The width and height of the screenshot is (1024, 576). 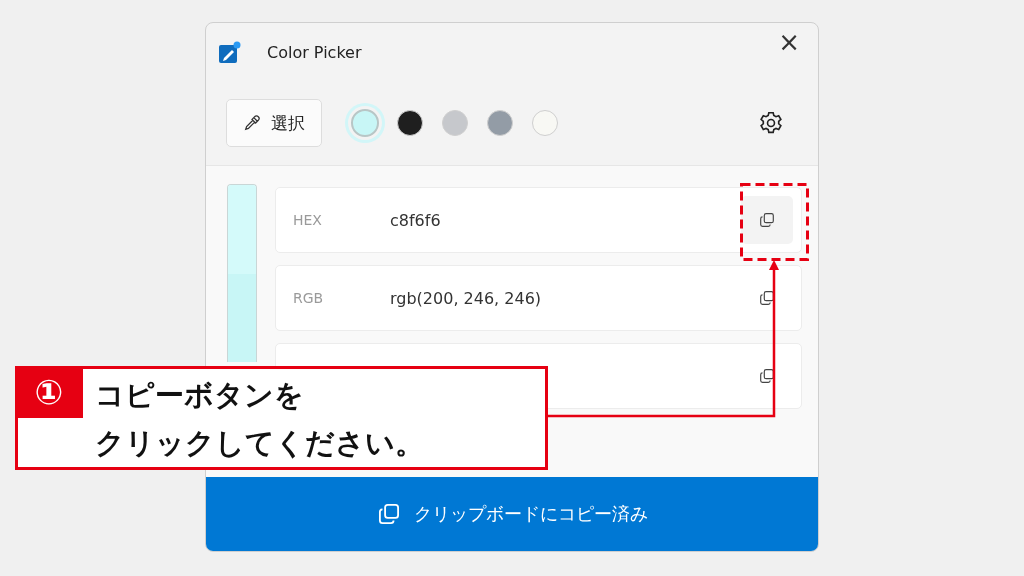 What do you see at coordinates (466, 298) in the screenshot?
I see `format-value: rgb(200, 246, 246)` at bounding box center [466, 298].